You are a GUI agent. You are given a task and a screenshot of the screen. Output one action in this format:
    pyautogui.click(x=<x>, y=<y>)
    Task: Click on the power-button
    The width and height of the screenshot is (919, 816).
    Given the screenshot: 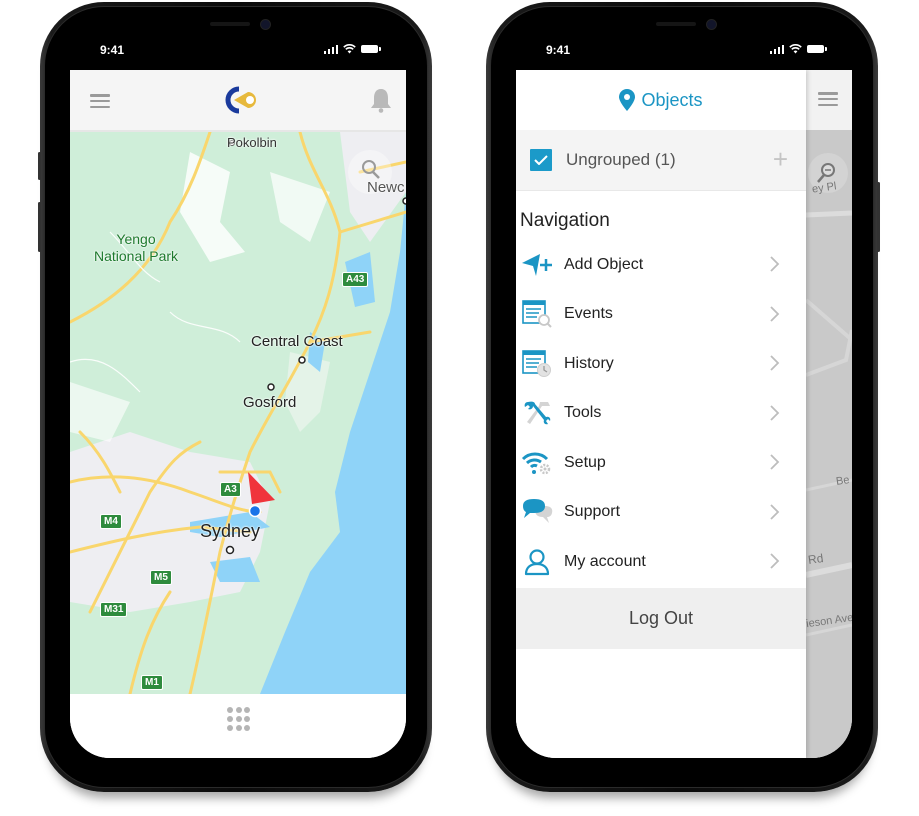 What is the action you would take?
    pyautogui.click(x=878, y=217)
    